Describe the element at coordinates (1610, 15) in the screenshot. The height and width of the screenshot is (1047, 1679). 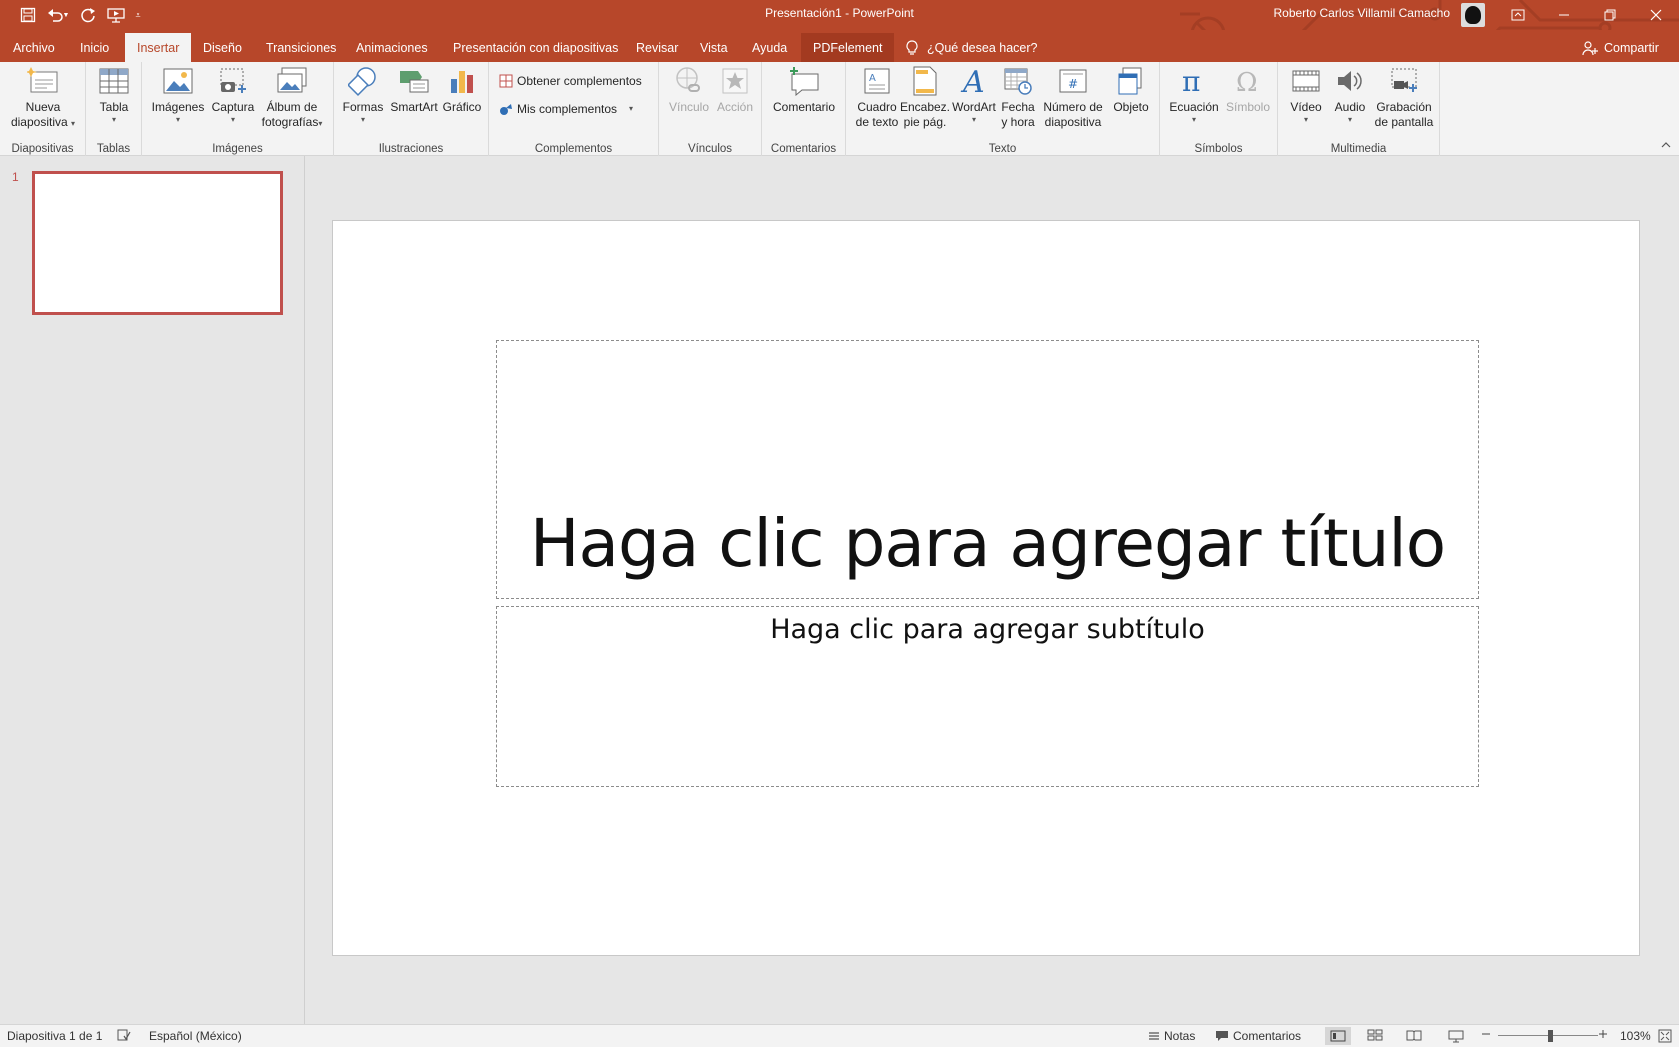
I see `restore-icon` at that location.